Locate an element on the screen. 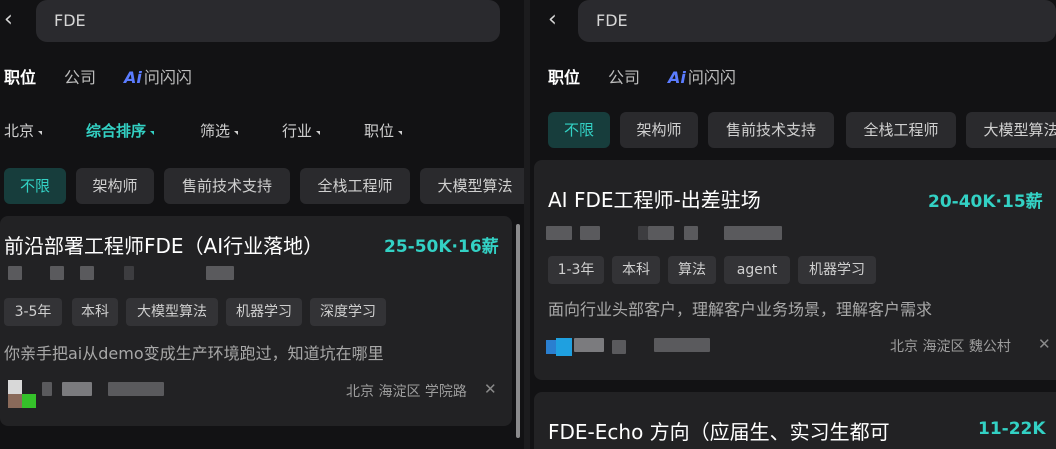  job-location: 北京 海淀区 学院路 is located at coordinates (406, 392).